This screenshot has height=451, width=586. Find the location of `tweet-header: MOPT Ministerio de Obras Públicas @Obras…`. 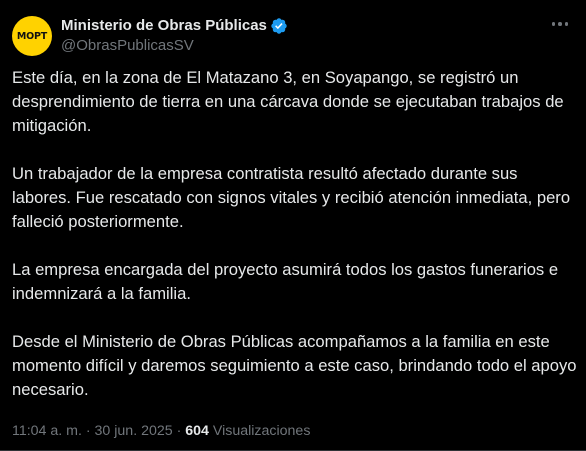

tweet-header: MOPT Ministerio de Obras Públicas @Obras… is located at coordinates (150, 36).